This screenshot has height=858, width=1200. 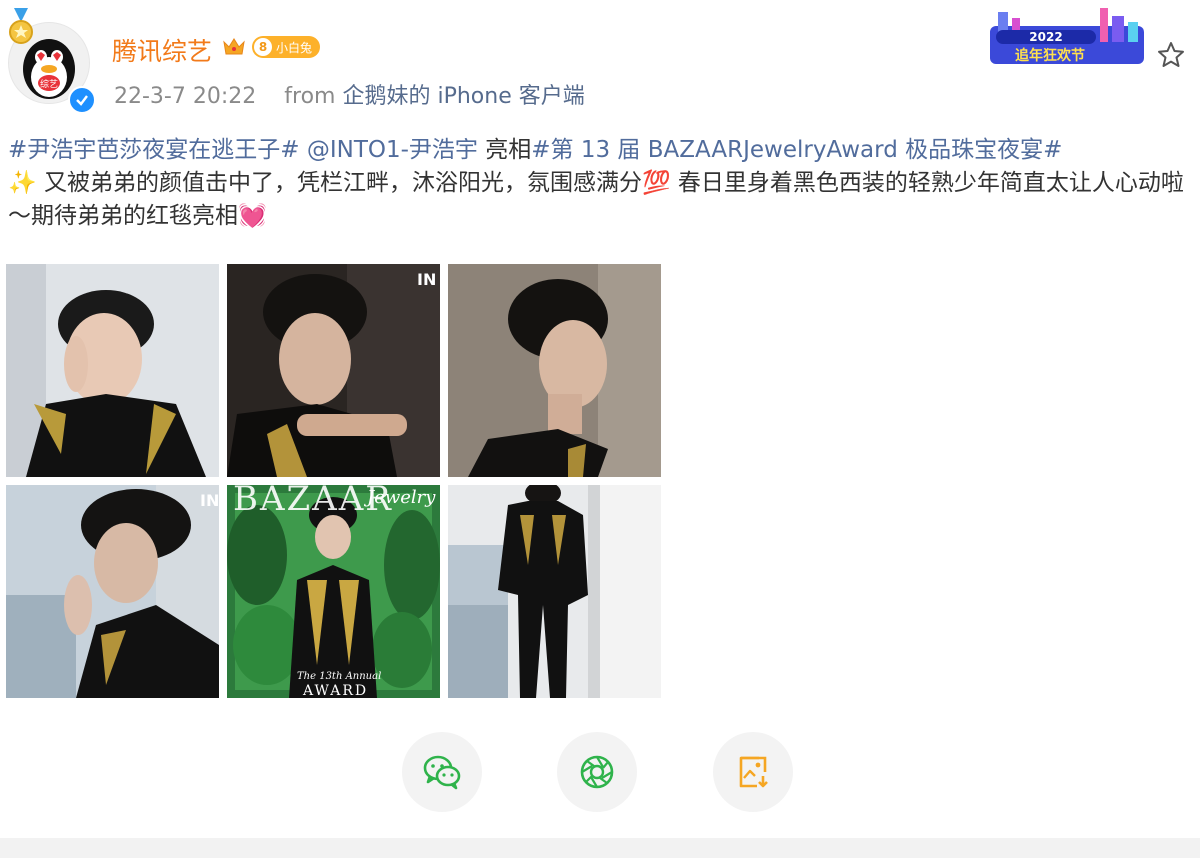 I want to click on verified-badge-icon, so click(x=82, y=100).